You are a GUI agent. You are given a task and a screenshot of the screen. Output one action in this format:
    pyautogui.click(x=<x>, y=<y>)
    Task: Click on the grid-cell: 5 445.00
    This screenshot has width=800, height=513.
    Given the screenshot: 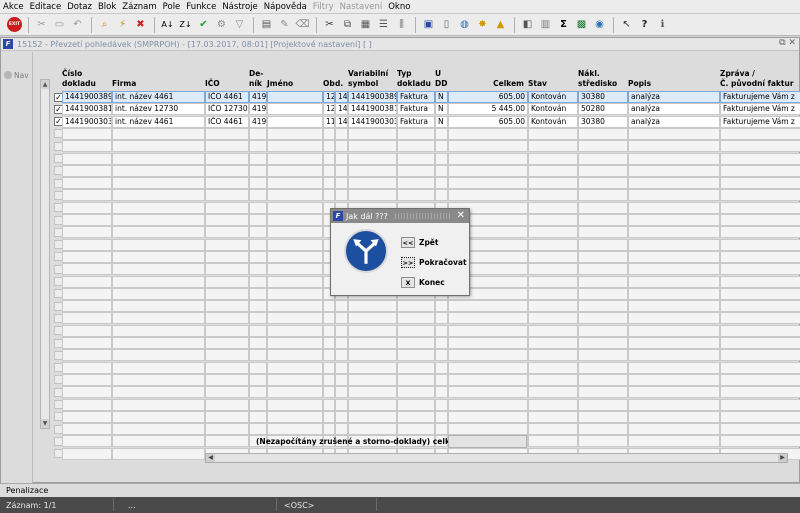 What is the action you would take?
    pyautogui.click(x=488, y=109)
    